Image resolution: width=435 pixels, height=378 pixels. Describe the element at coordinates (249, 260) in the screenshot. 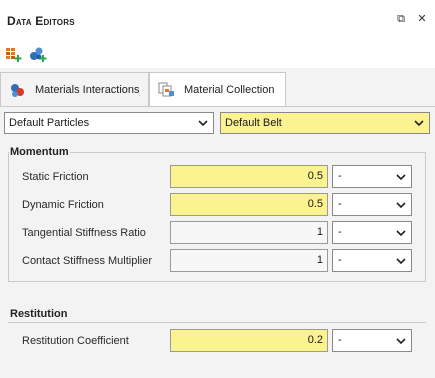

I see `contact-stiffness-multiplier-input: 1` at that location.